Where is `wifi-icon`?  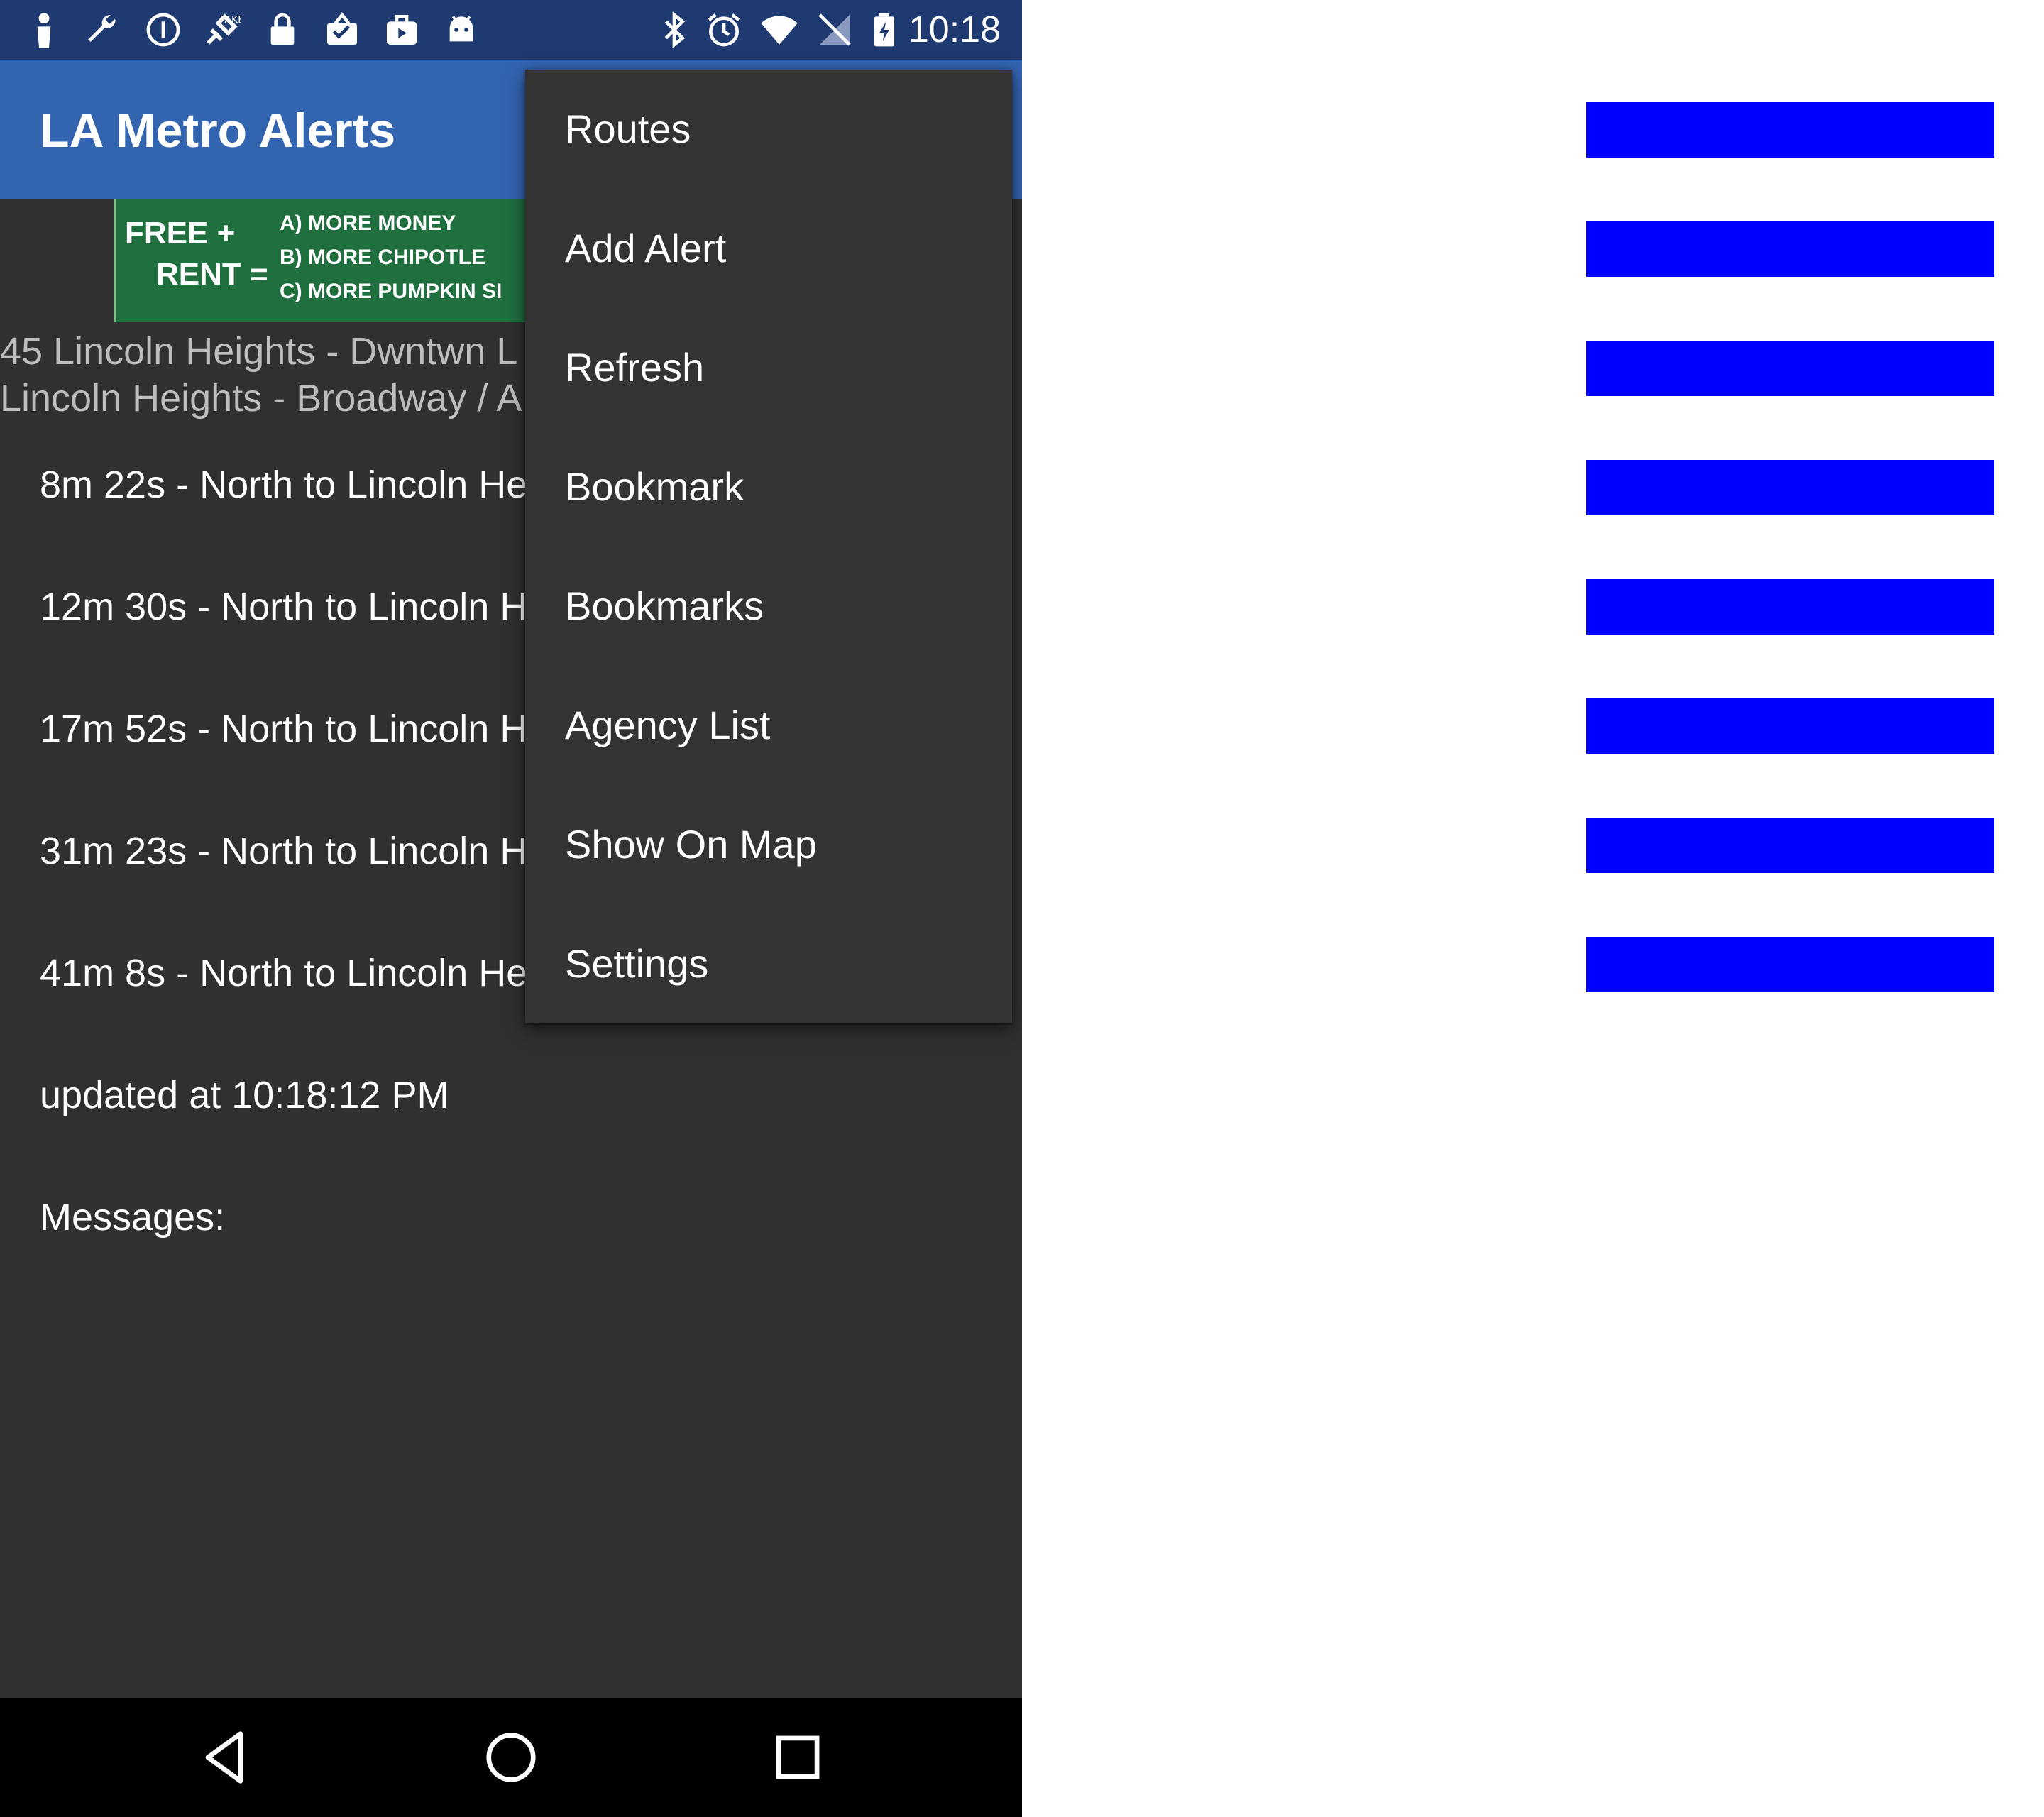 wifi-icon is located at coordinates (779, 30).